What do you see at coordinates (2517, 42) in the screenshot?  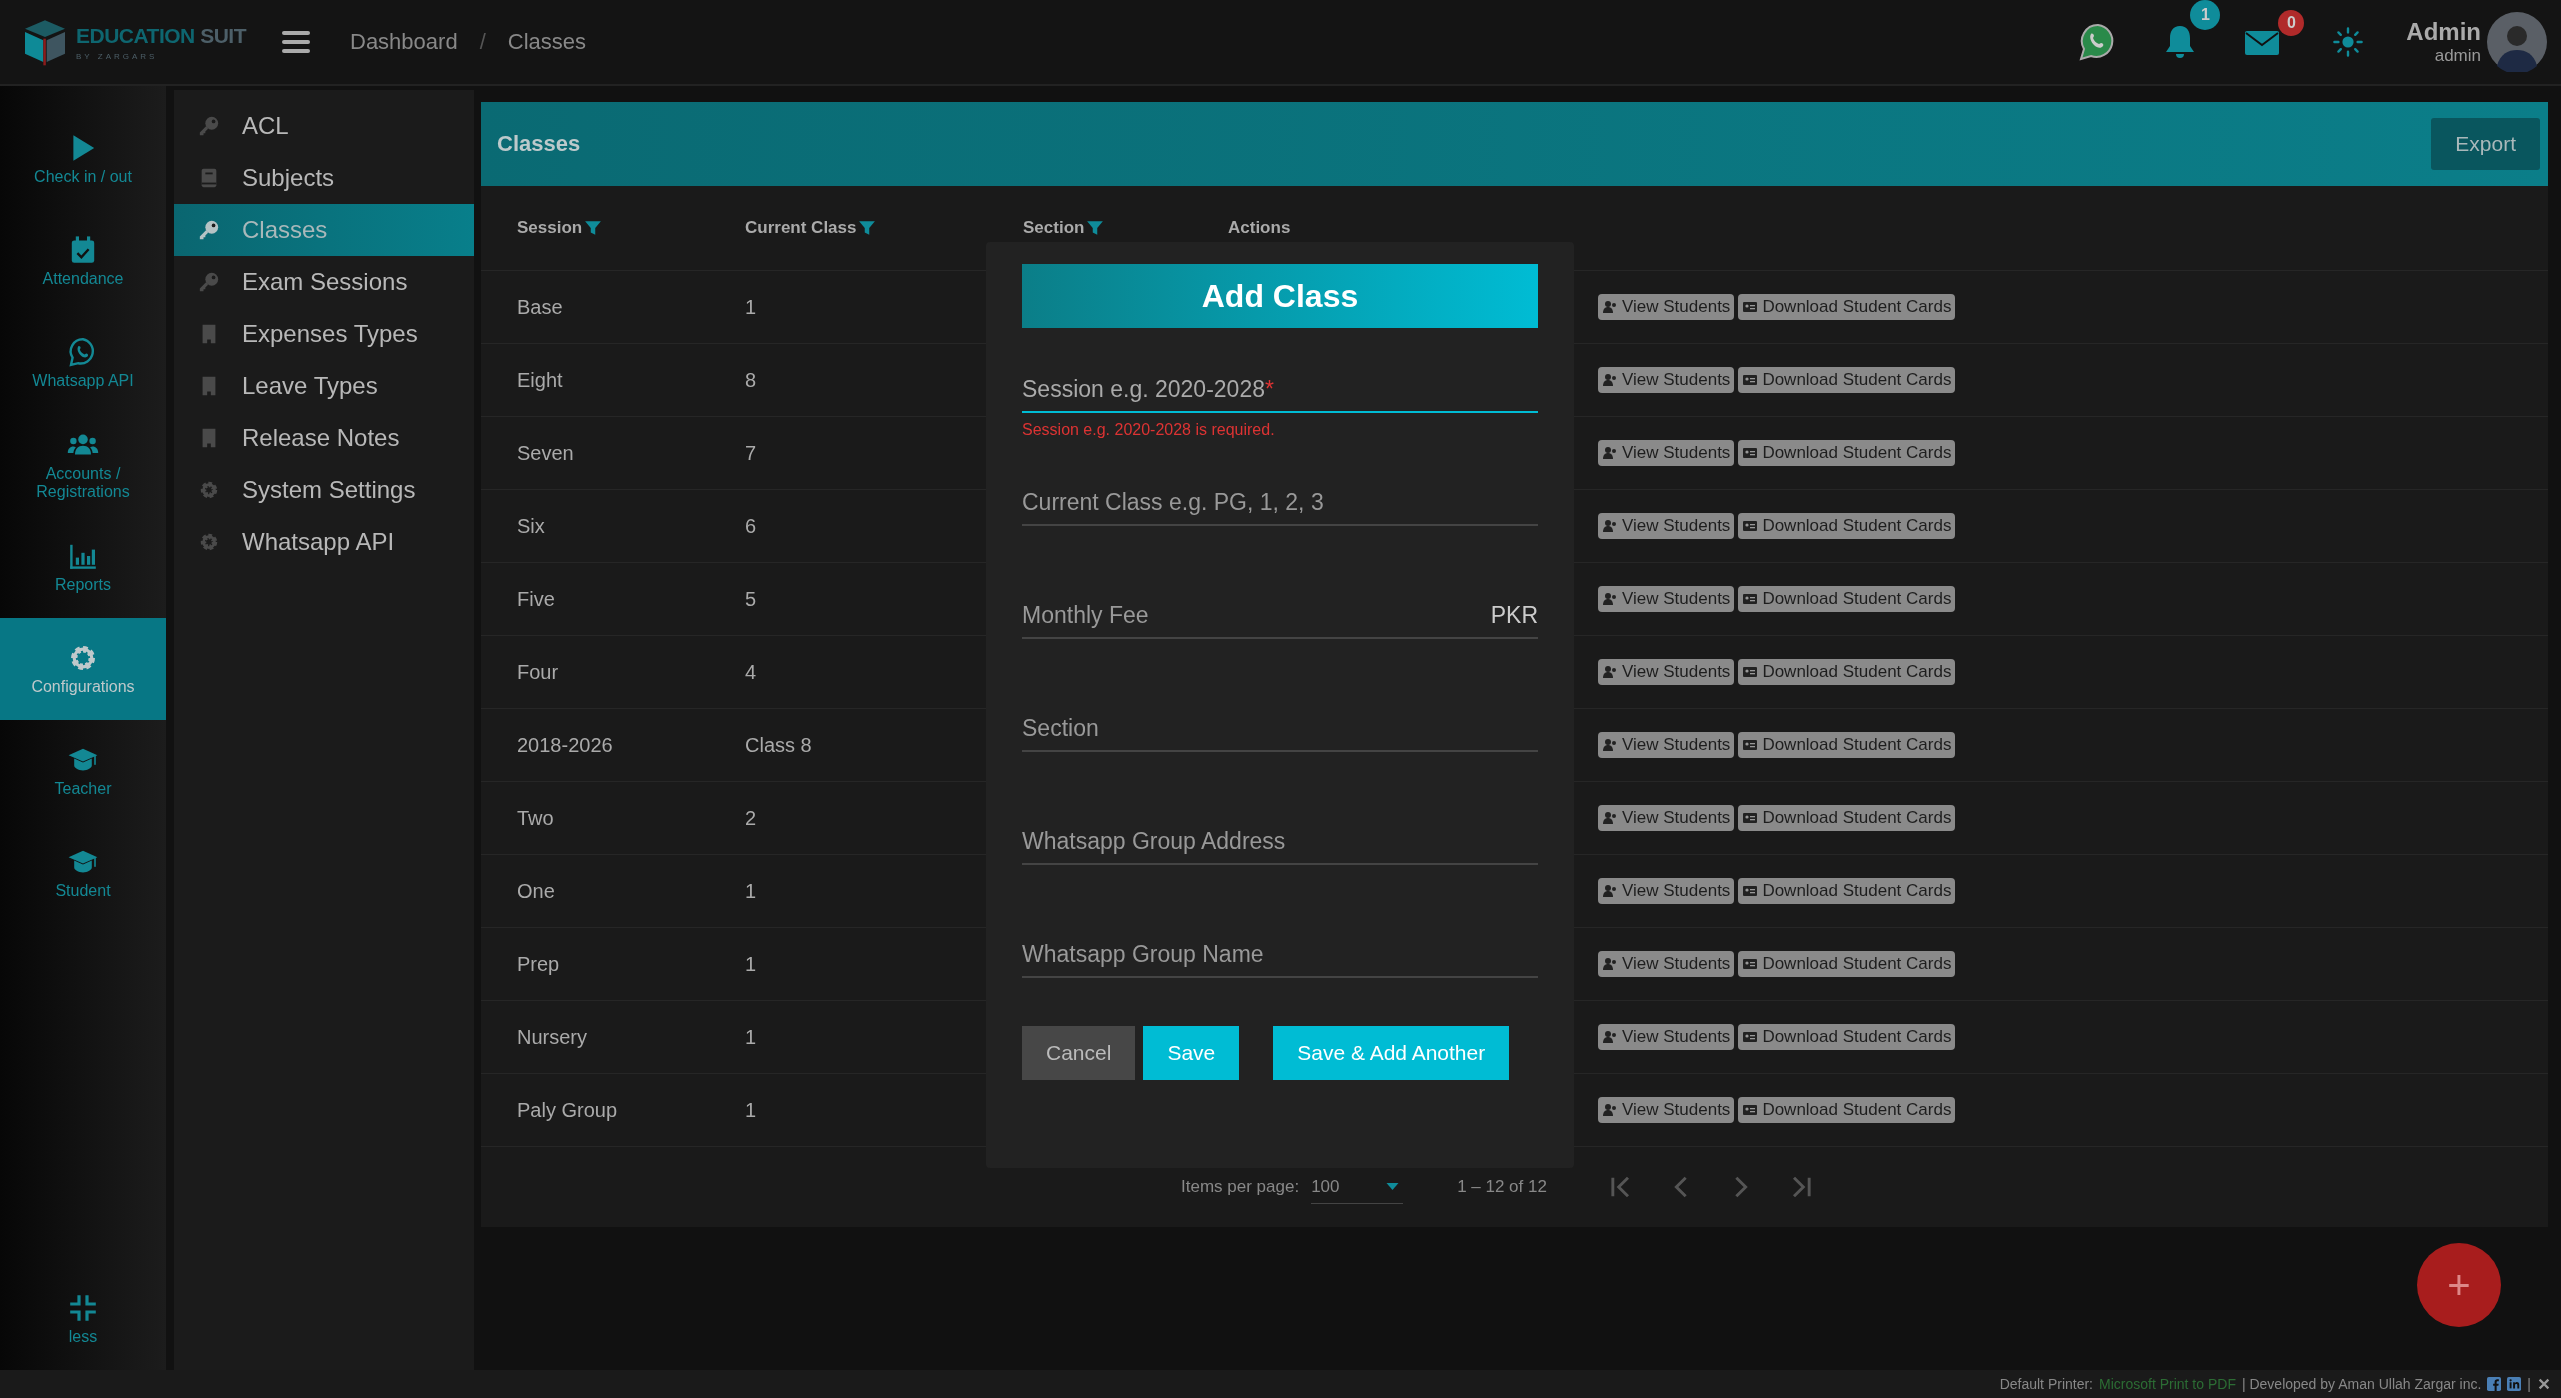 I see `avatar-icon` at bounding box center [2517, 42].